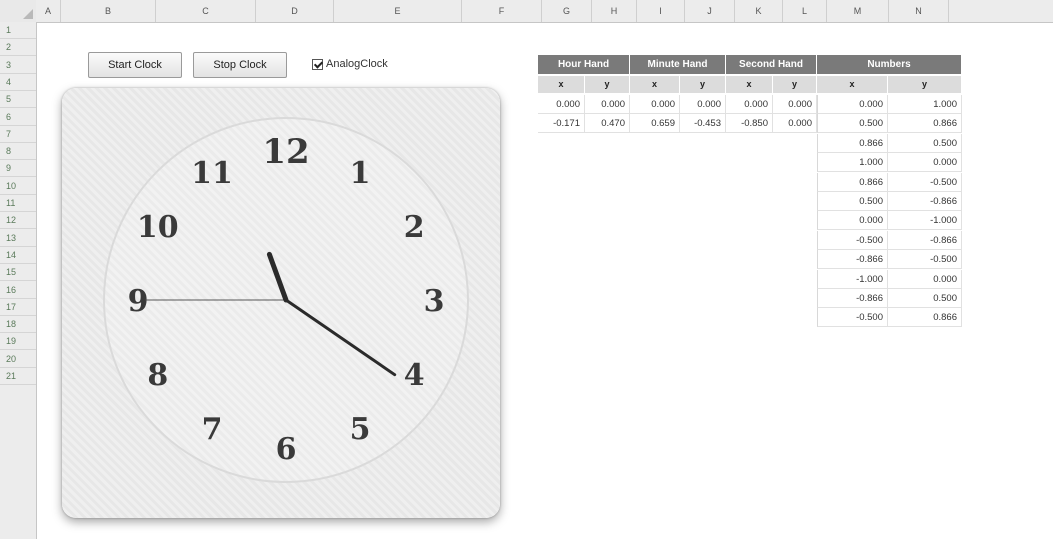  What do you see at coordinates (434, 301) in the screenshot?
I see `clock-numeral-3: 3` at bounding box center [434, 301].